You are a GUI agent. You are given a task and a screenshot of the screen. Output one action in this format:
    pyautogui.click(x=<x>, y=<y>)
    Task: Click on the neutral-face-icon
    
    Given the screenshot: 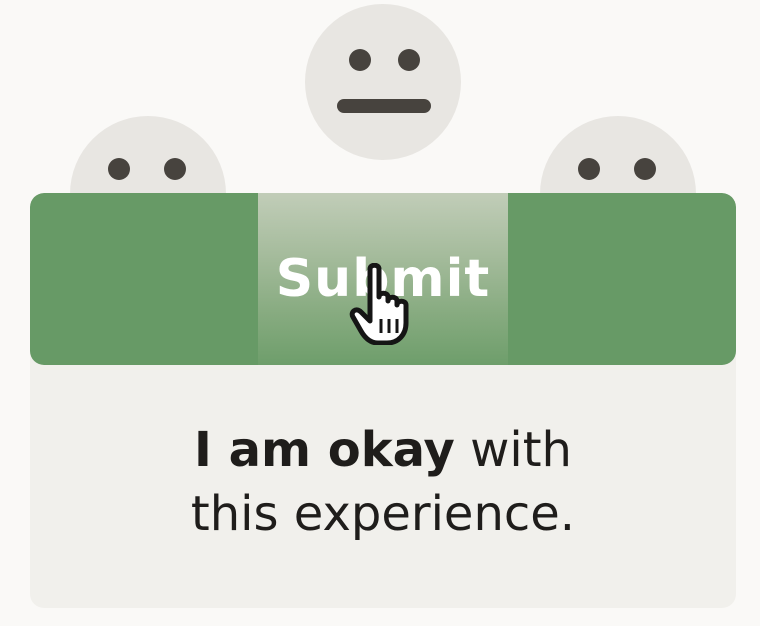 What is the action you would take?
    pyautogui.click(x=383, y=82)
    